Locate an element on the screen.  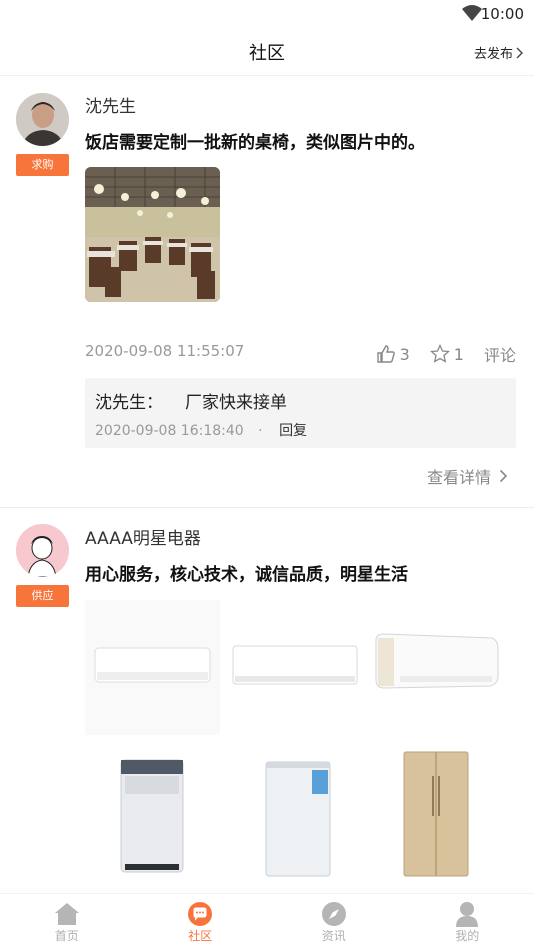
compass-icon is located at coordinates (333, 914).